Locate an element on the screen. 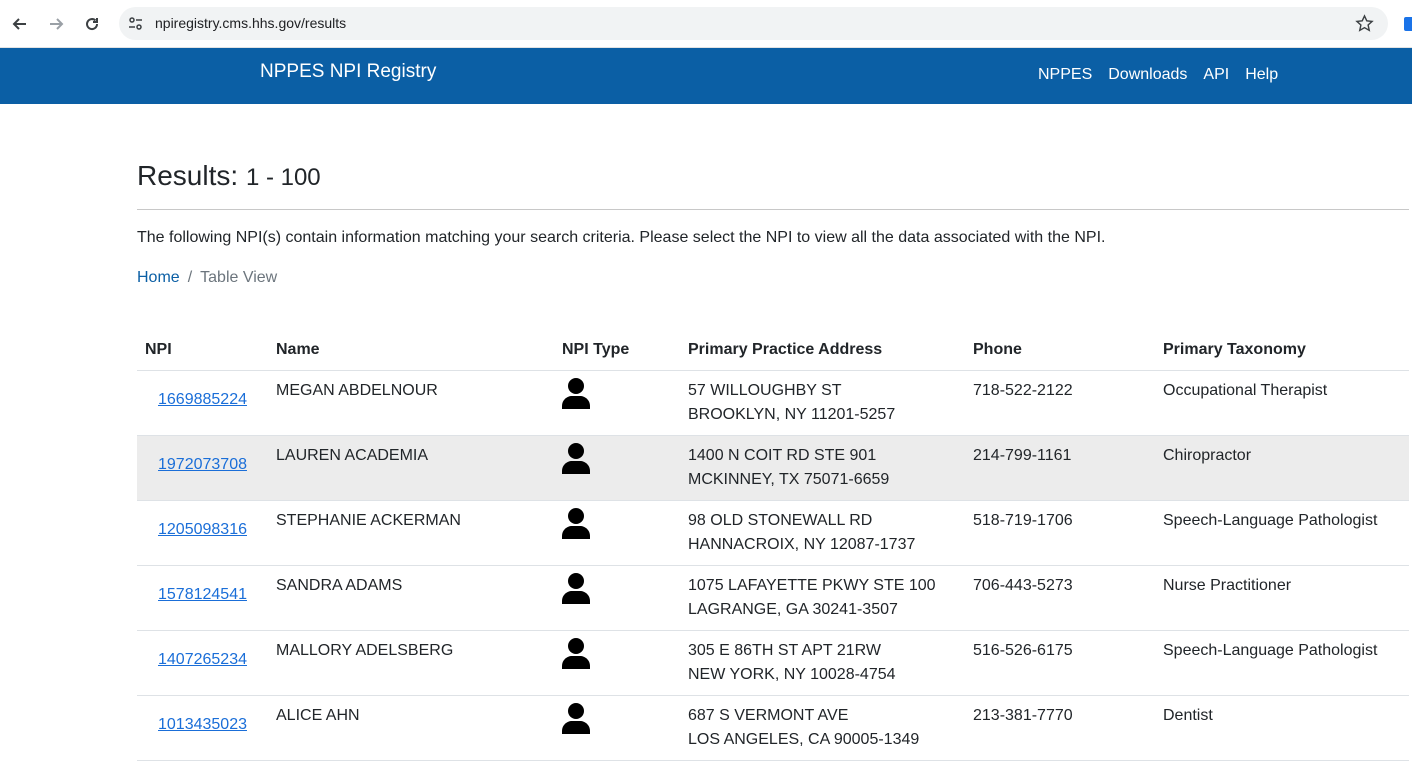  phone: 518-719-1706 is located at coordinates (1060, 533).